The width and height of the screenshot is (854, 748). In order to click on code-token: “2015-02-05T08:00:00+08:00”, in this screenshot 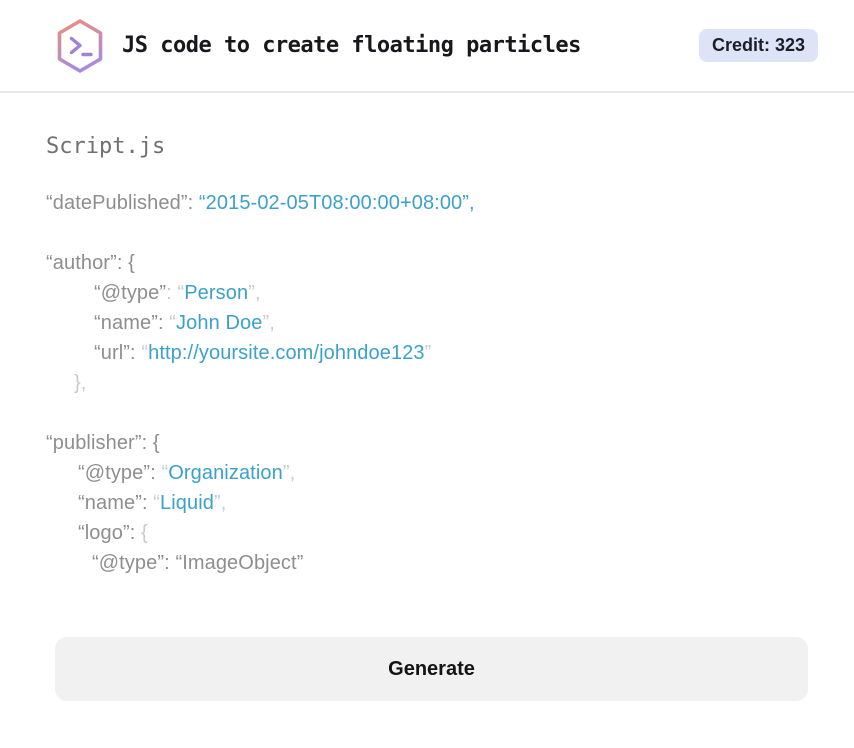, I will do `click(336, 203)`.